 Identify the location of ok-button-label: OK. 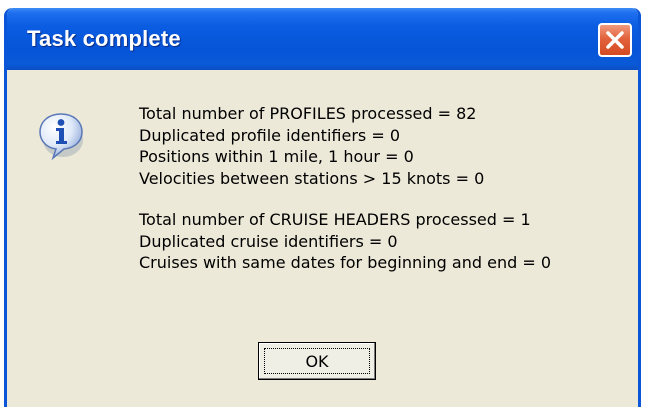
(317, 361).